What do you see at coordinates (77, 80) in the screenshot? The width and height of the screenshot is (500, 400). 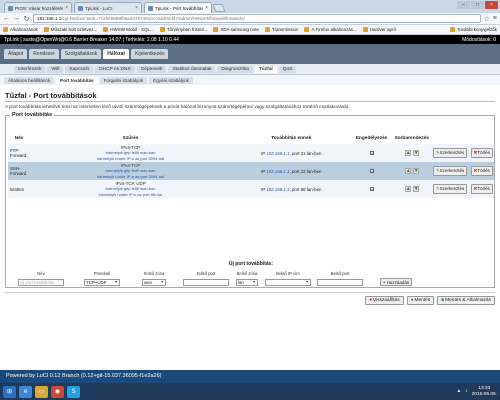 I see `tab-port-forwards: Port továbbítás` at bounding box center [77, 80].